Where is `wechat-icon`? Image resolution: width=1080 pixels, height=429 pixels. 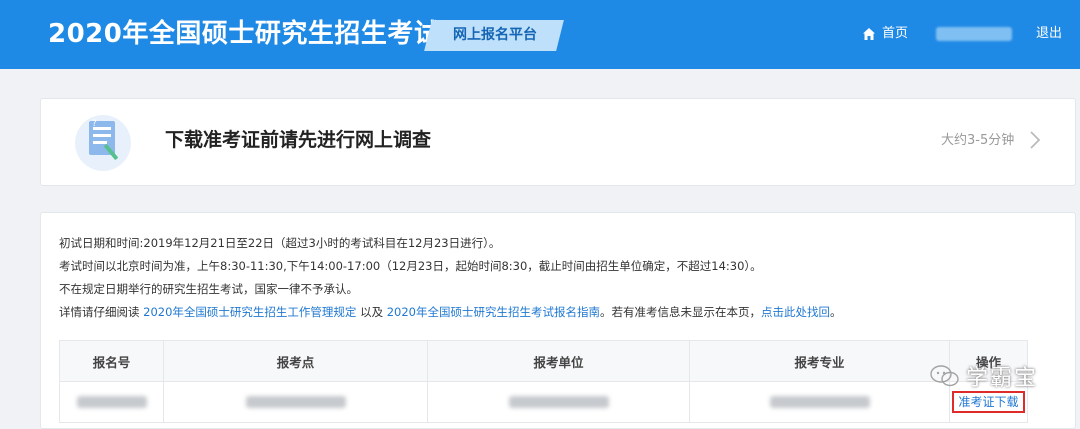
wechat-icon is located at coordinates (944, 376).